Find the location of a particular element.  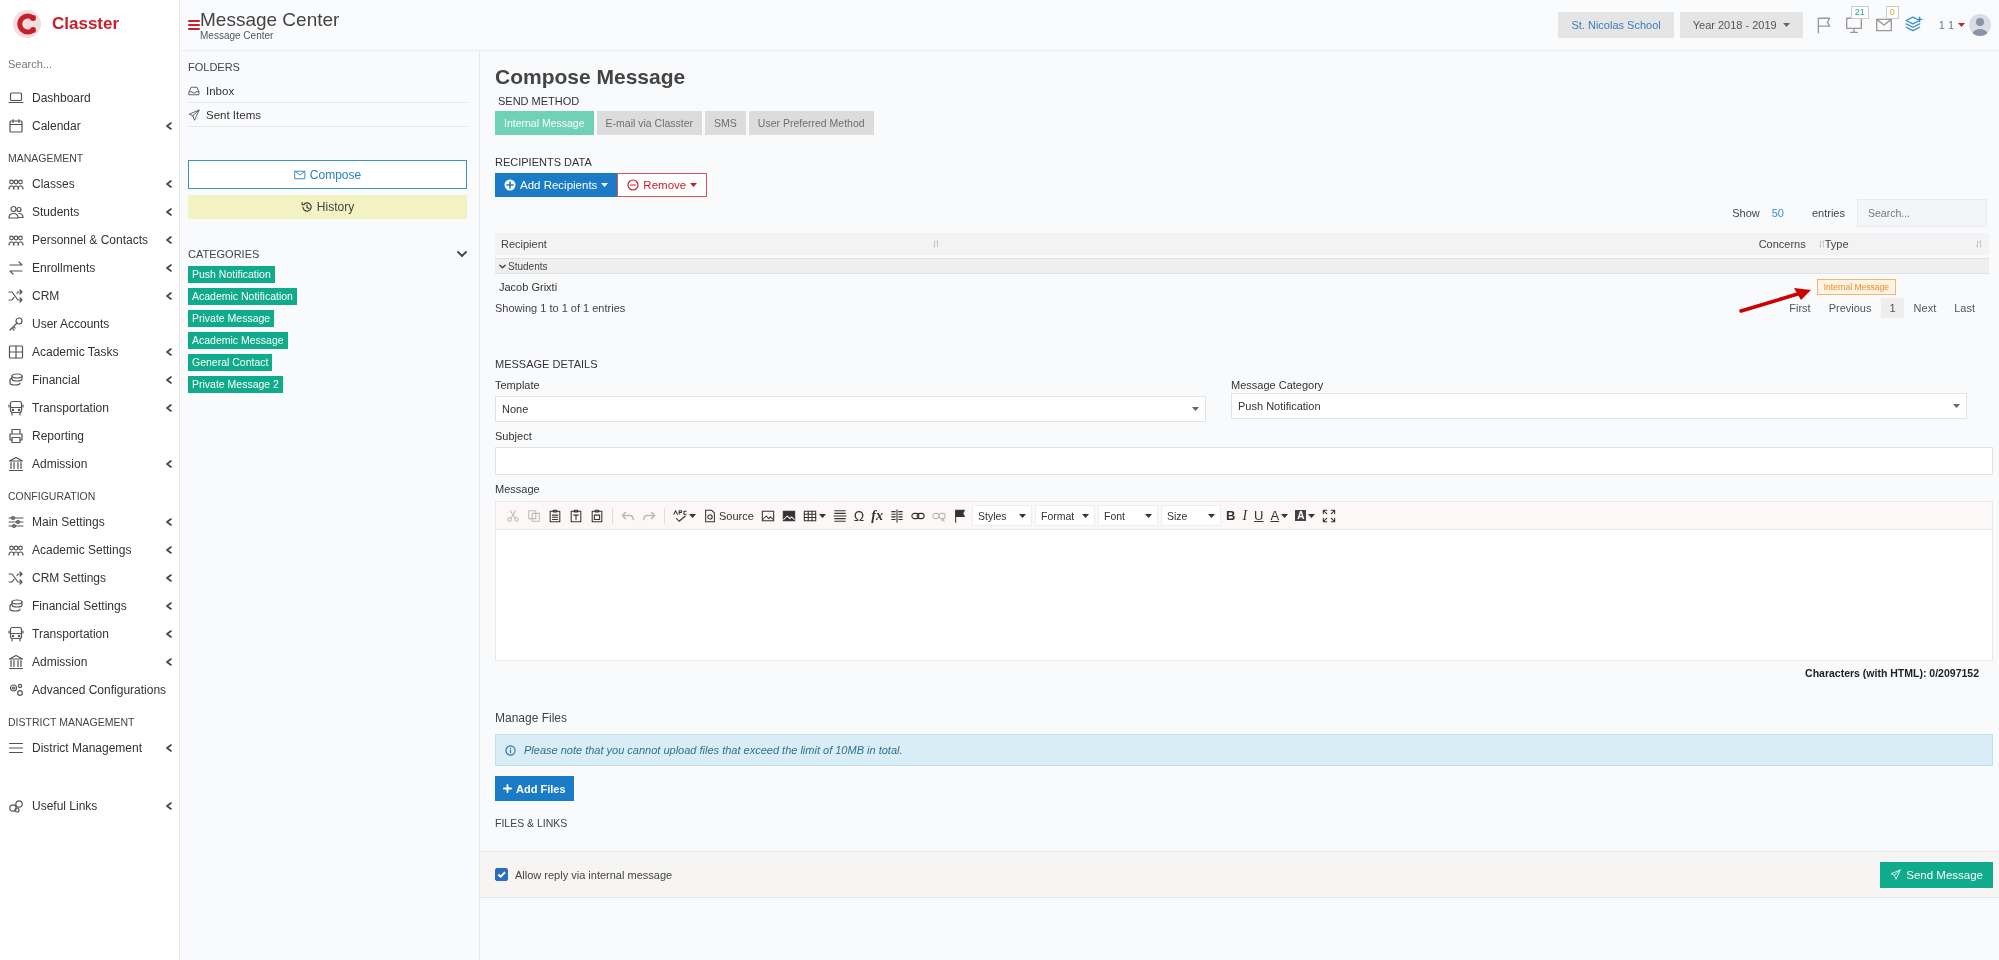

column-header: Type is located at coordinates (1836, 244).